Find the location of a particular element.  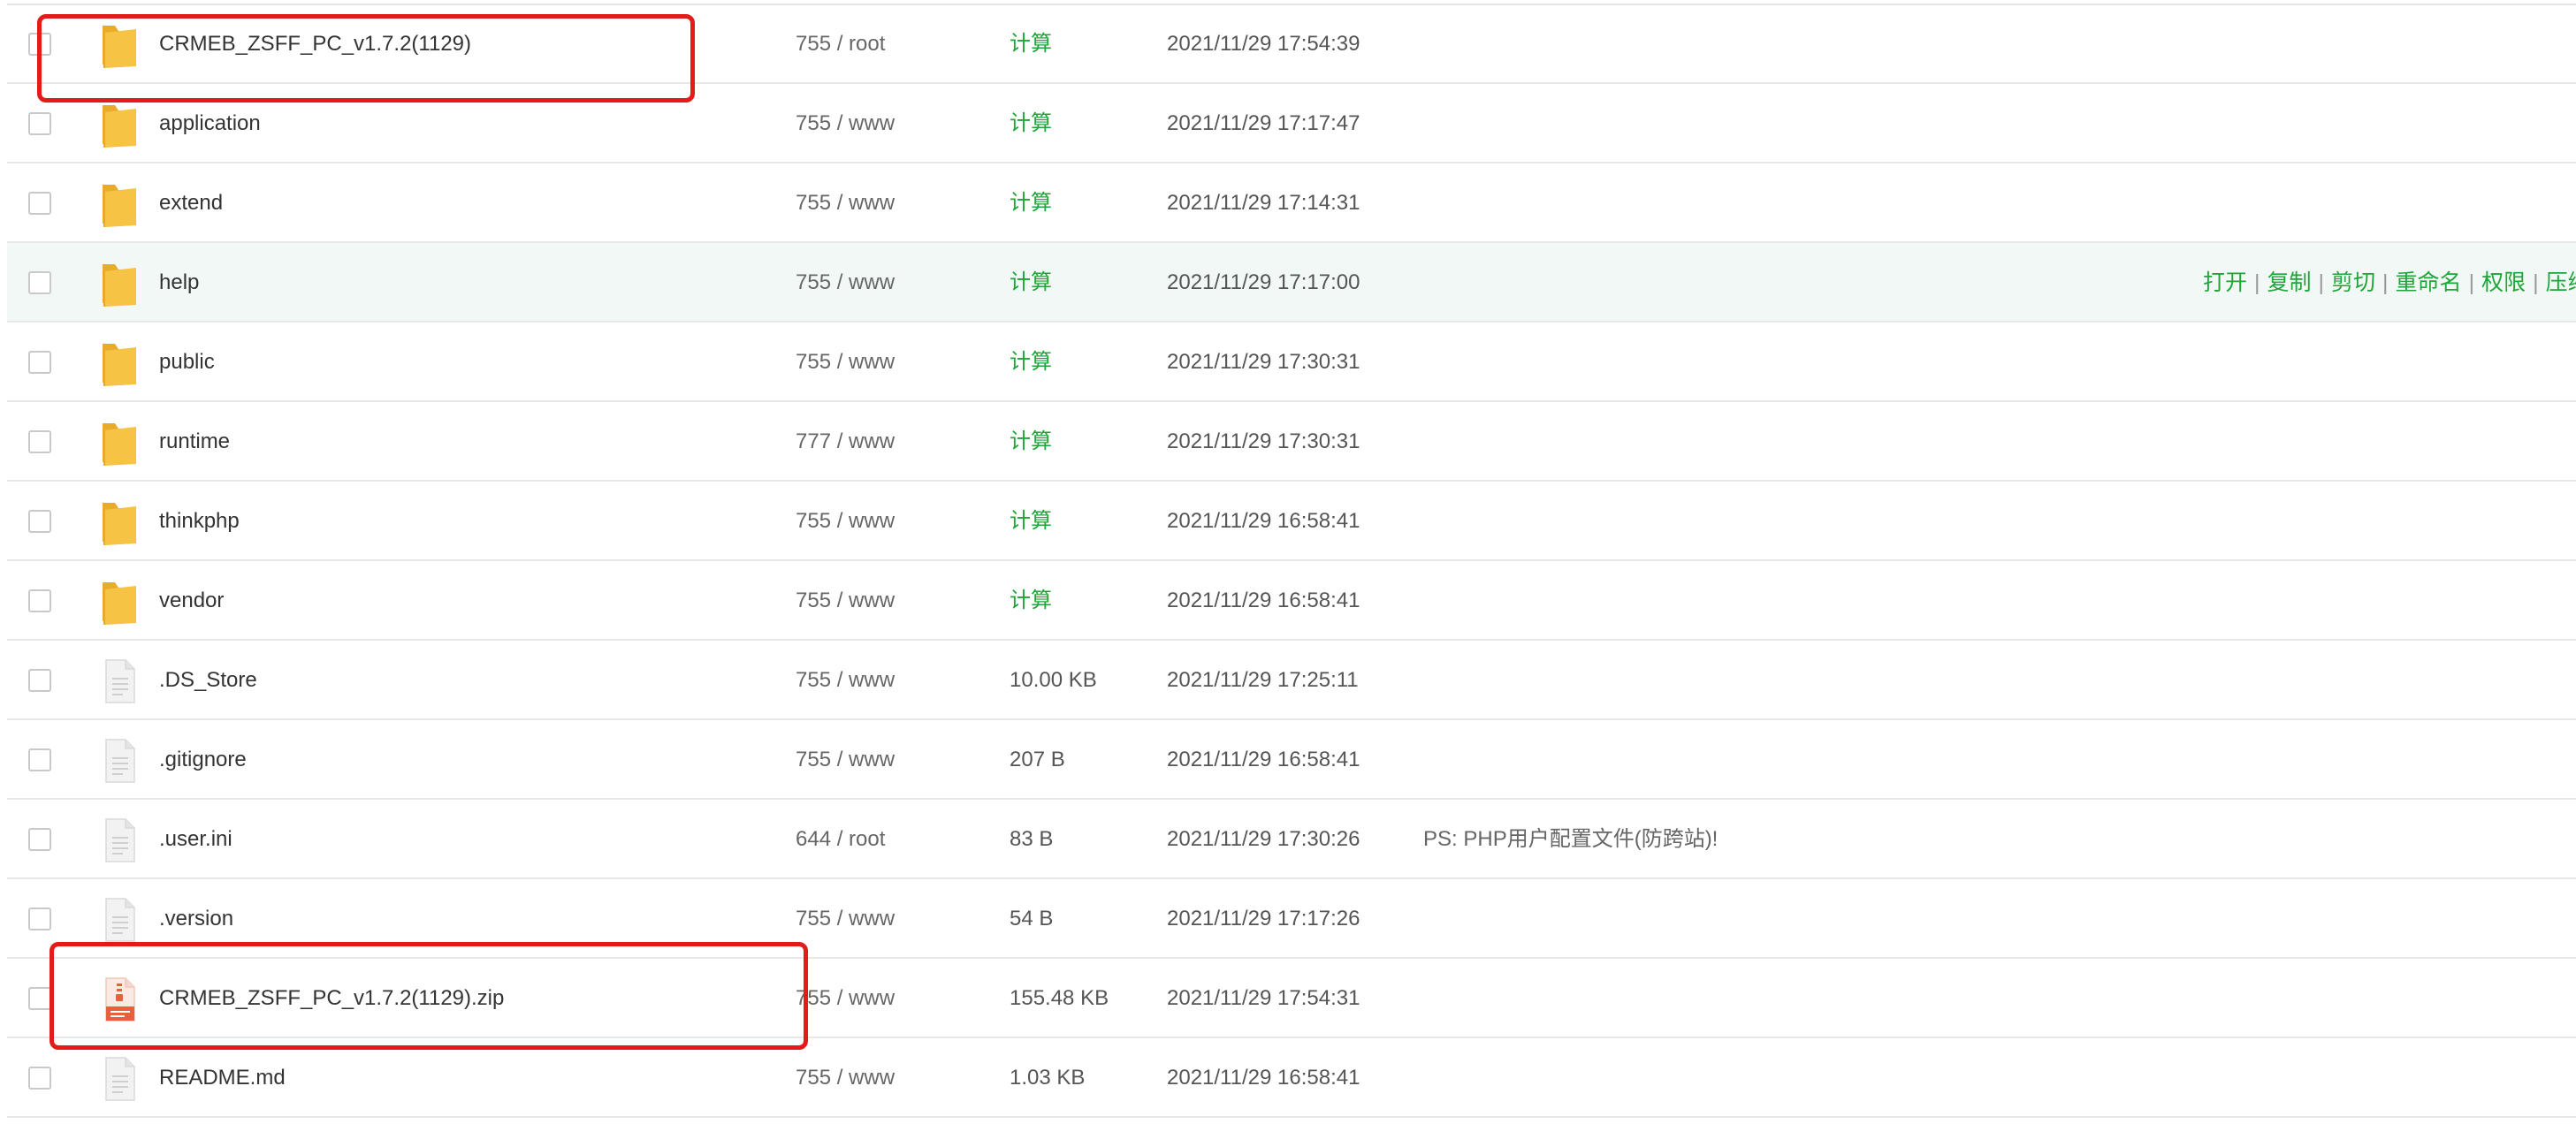

file-name-link: help is located at coordinates (179, 283).